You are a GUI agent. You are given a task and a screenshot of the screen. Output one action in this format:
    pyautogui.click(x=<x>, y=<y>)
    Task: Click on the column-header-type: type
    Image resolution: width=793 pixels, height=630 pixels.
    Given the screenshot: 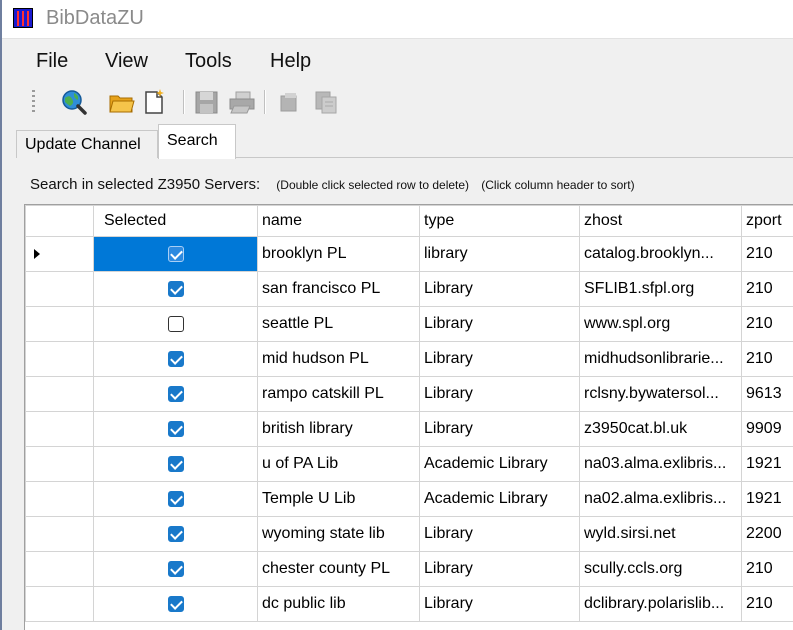 What is the action you would take?
    pyautogui.click(x=499, y=221)
    